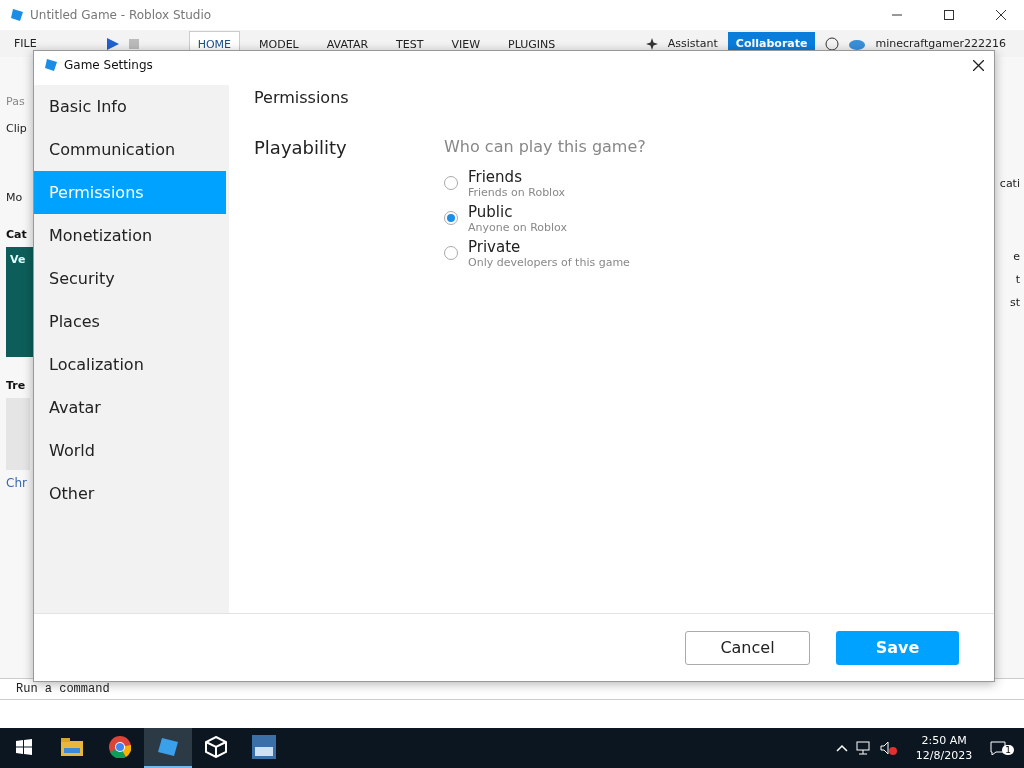 The height and width of the screenshot is (768, 1024). Describe the element at coordinates (130, 407) in the screenshot. I see `sidebar-item: Avatar` at that location.